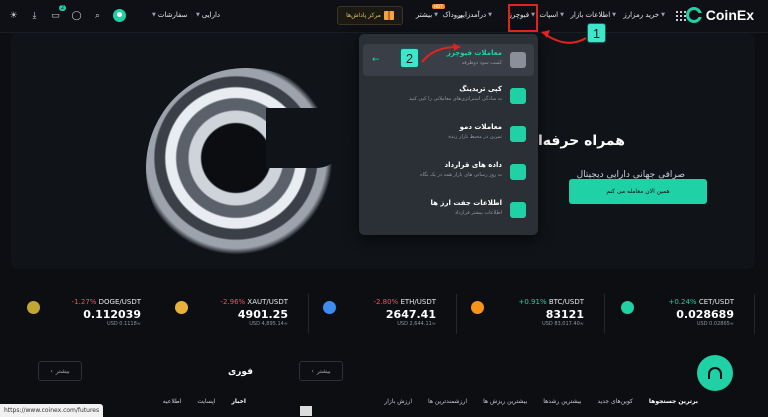  I want to click on dropdown-item-demo-trading: معاملات دمو تمرین در محیط بازار زنده, so click(448, 134).